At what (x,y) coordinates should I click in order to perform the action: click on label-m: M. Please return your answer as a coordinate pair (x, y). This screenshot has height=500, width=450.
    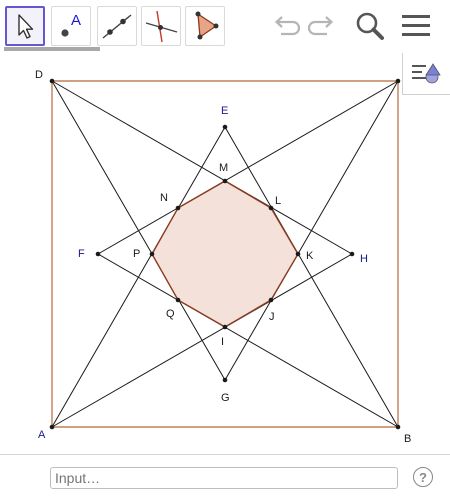
    Looking at the image, I should click on (223, 168).